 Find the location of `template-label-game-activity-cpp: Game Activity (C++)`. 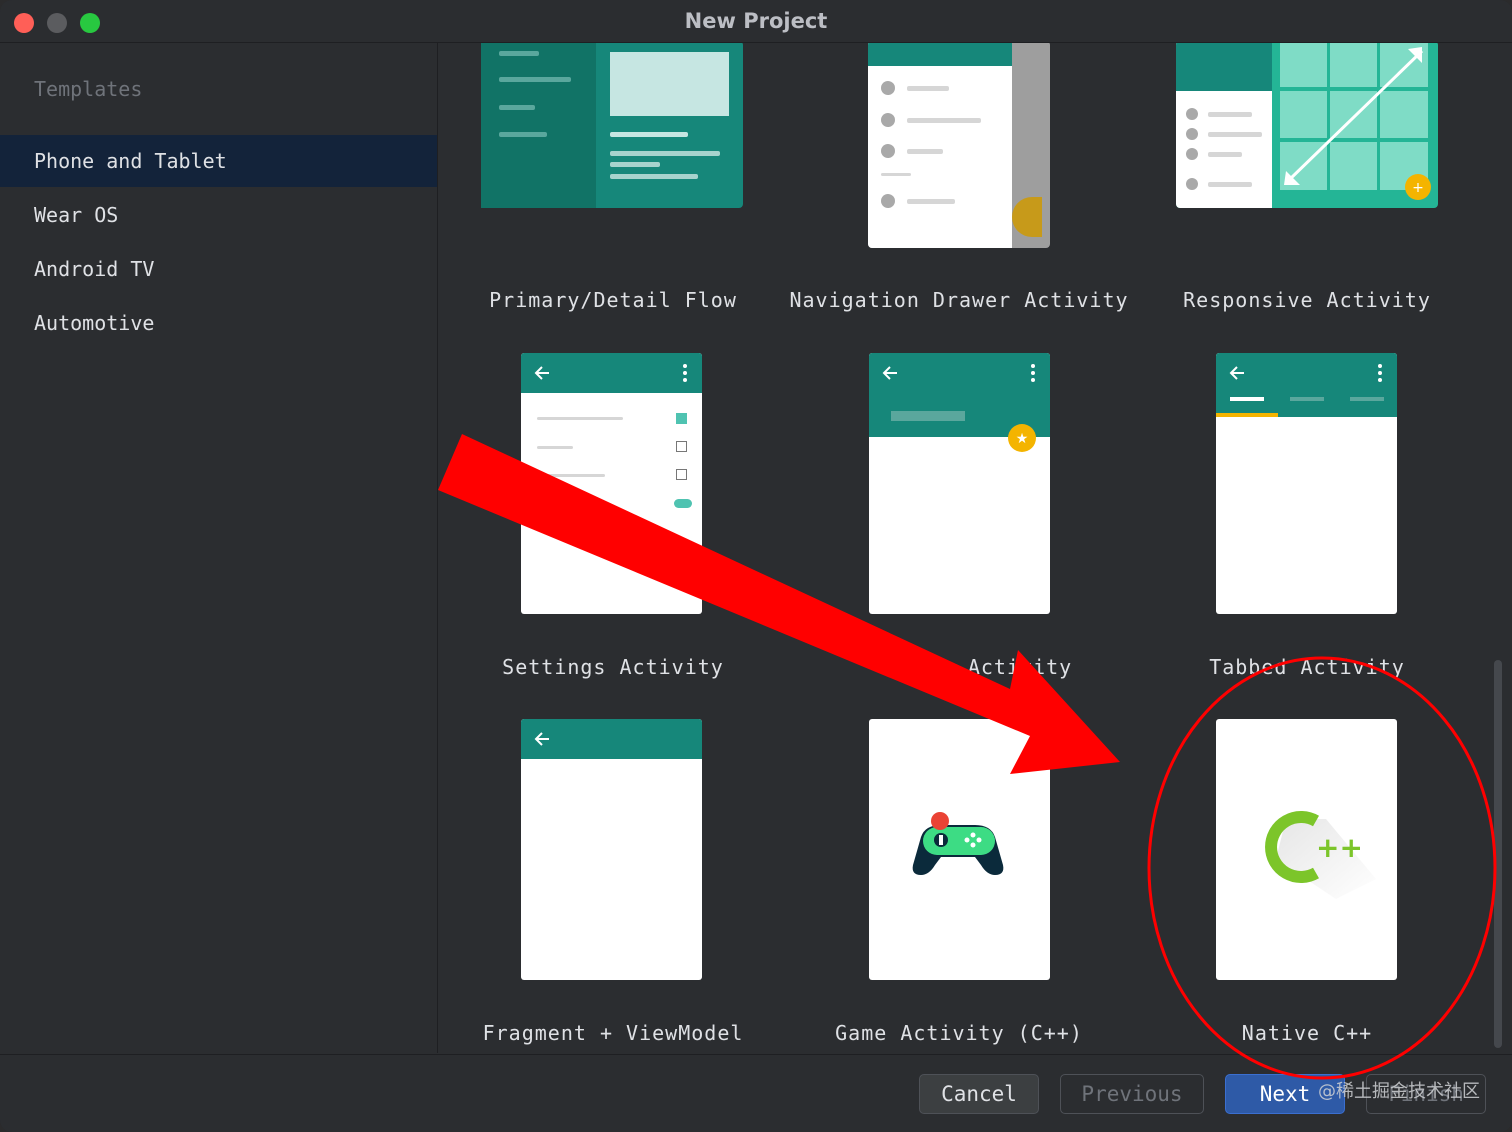

template-label-game-activity-cpp: Game Activity (C++) is located at coordinates (959, 1033).